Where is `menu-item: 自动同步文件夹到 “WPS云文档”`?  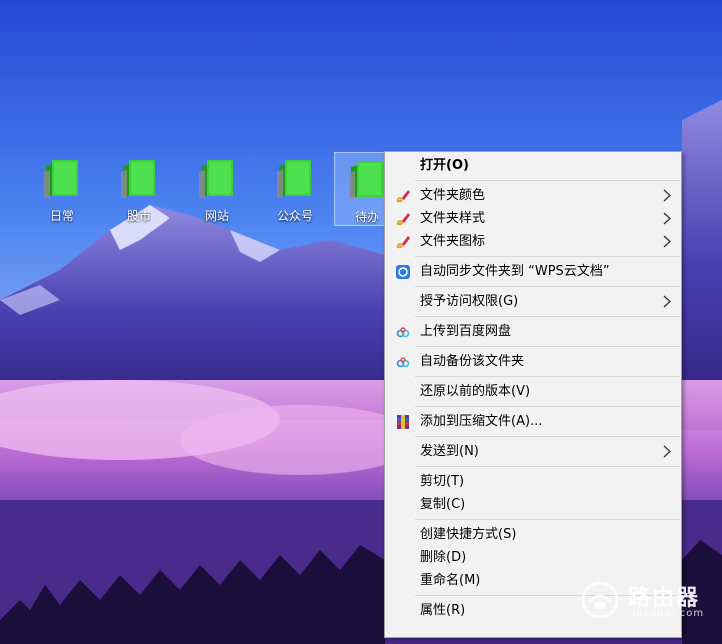
menu-item: 自动同步文件夹到 “WPS云文档” is located at coordinates (533, 271).